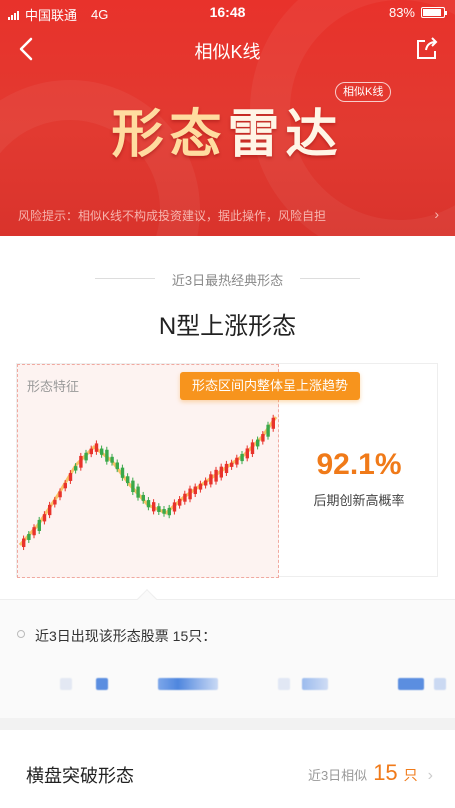  I want to click on pattern-row-unit: 只, so click(410, 775).